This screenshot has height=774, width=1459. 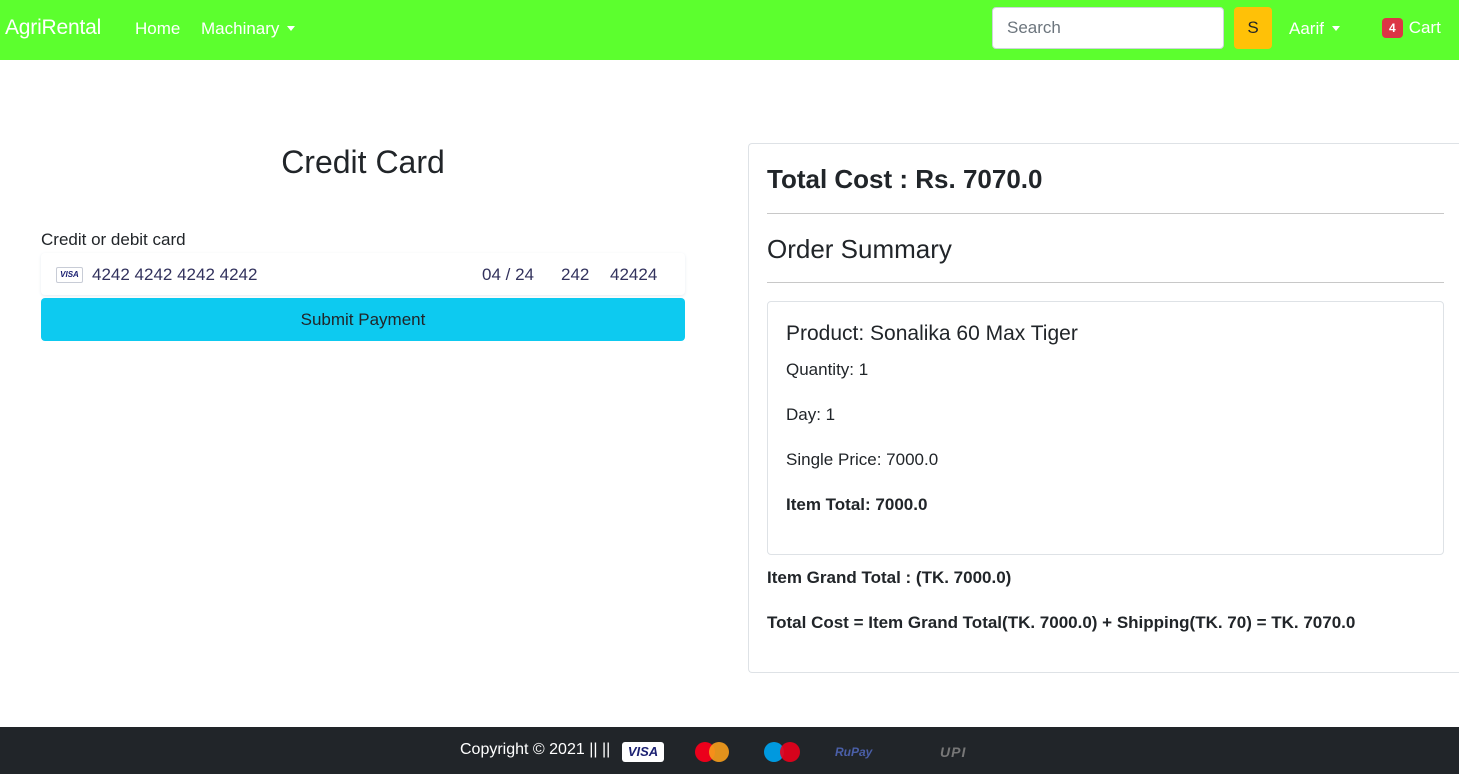 I want to click on order-summary-heading: Order Summary, so click(x=859, y=249).